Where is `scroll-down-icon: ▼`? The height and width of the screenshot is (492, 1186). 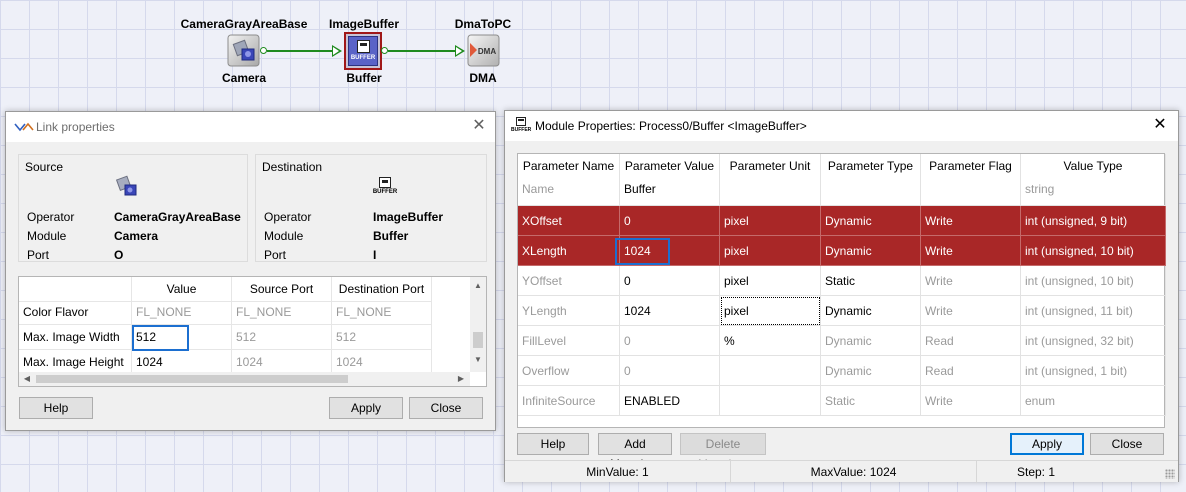 scroll-down-icon: ▼ is located at coordinates (478, 360).